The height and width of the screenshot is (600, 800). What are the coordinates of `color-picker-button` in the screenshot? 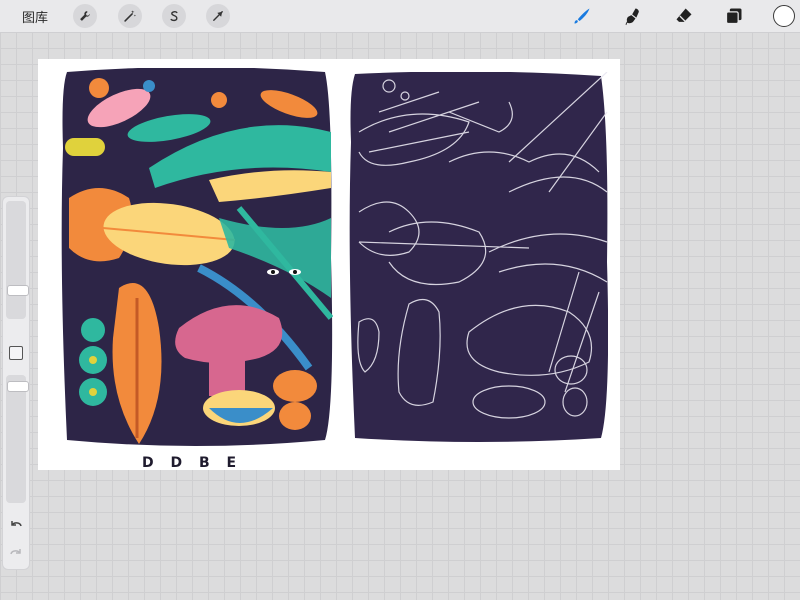 It's located at (784, 16).